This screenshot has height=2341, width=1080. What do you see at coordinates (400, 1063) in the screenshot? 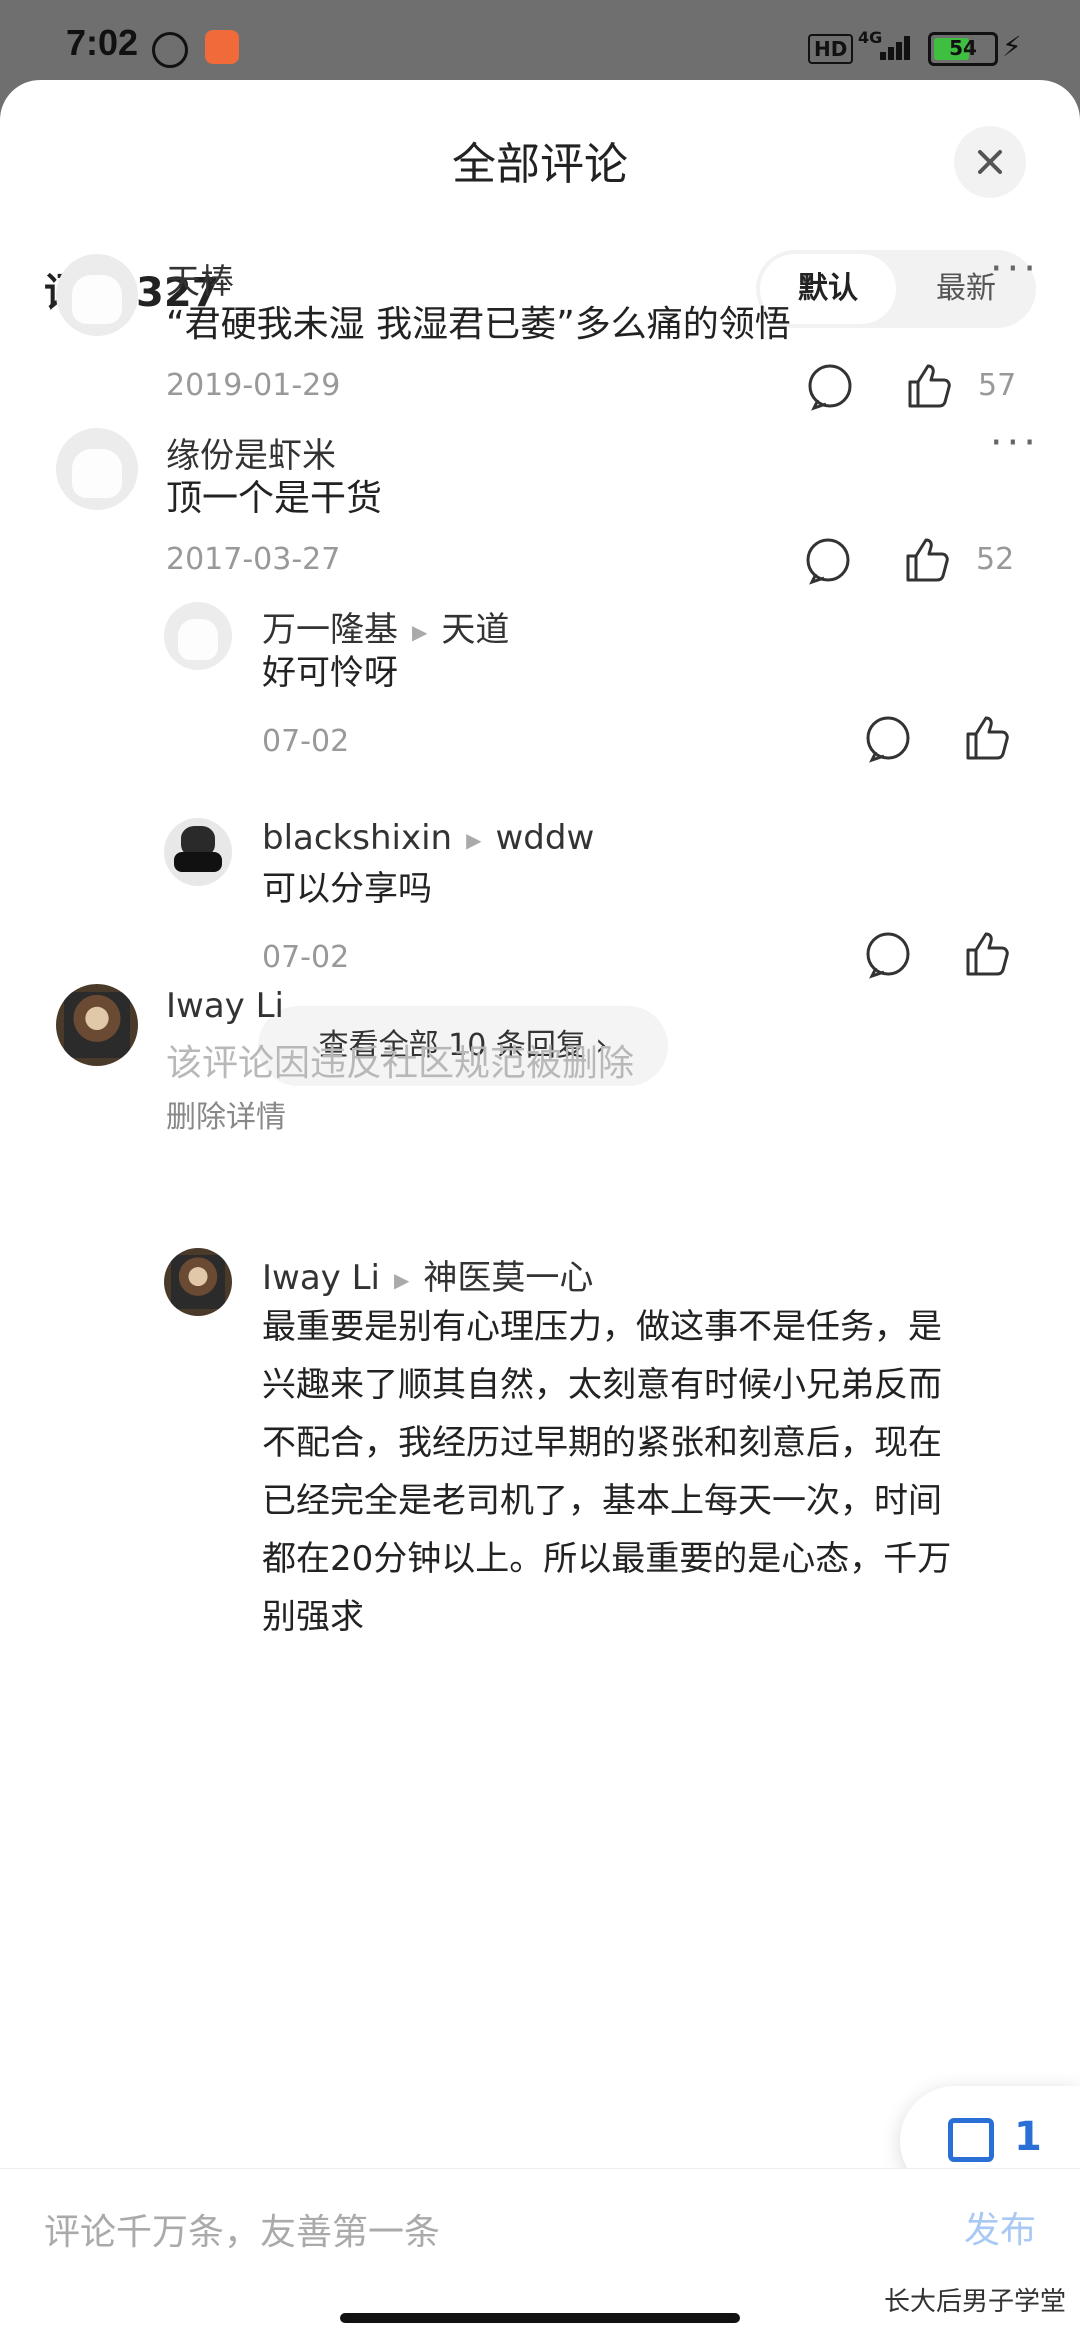
I see `deleted-comment-notice: 该评论因违反社区规范被删除` at bounding box center [400, 1063].